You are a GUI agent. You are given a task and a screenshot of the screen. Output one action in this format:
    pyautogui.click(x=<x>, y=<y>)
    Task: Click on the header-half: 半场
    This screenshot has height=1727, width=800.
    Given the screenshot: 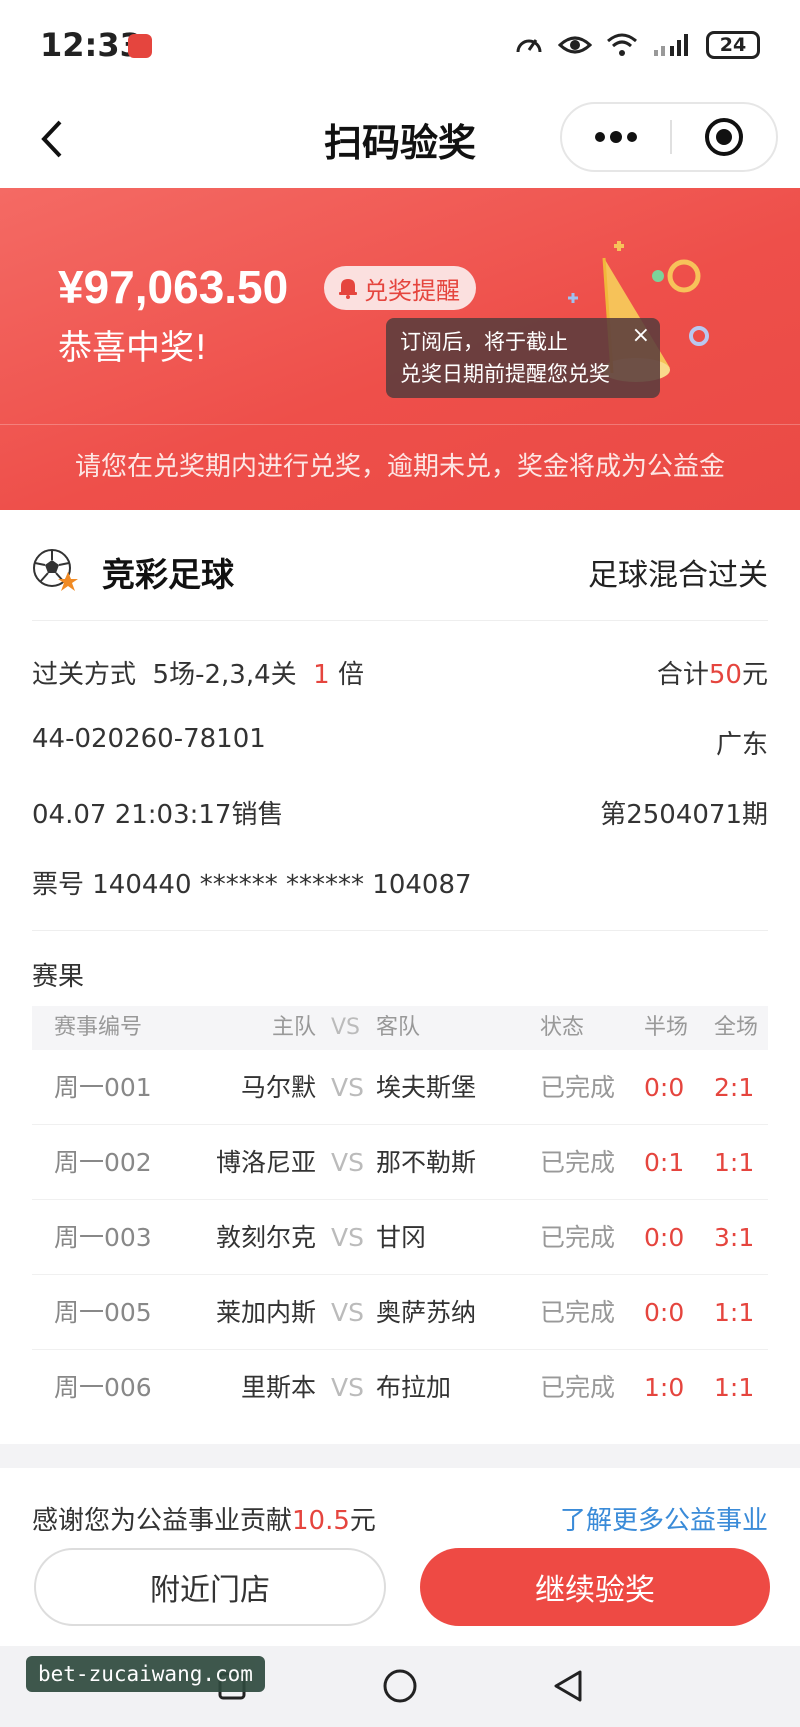 What is the action you would take?
    pyautogui.click(x=666, y=1027)
    